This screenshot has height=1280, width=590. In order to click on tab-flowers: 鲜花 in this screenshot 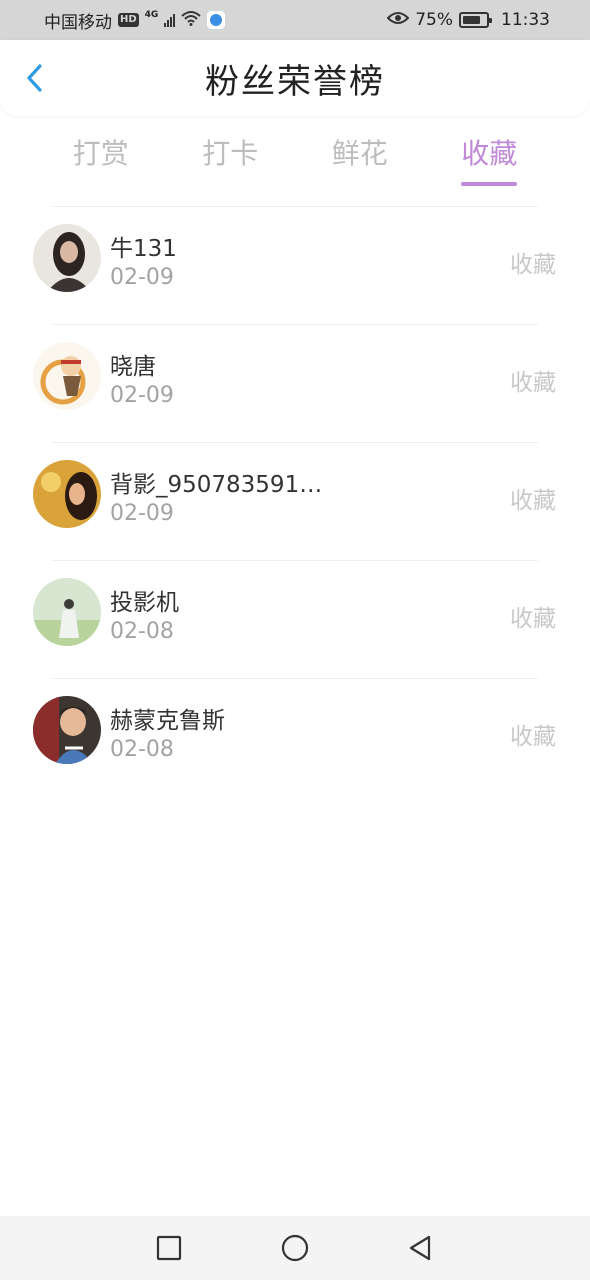, I will do `click(360, 157)`.